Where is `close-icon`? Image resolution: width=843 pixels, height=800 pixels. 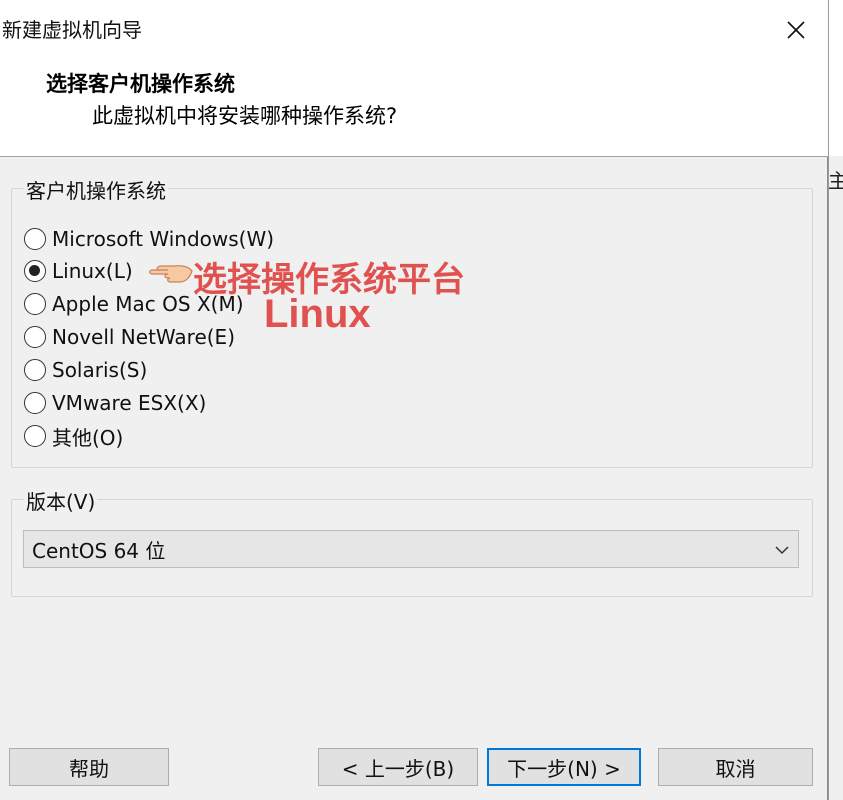
close-icon is located at coordinates (796, 30).